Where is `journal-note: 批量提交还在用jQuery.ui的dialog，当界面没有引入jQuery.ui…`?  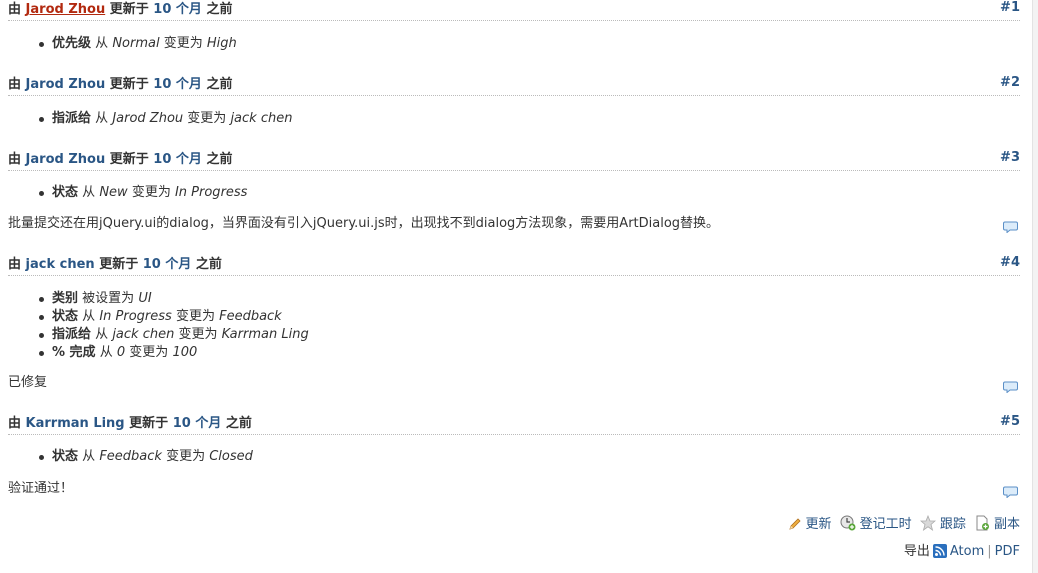
journal-note: 批量提交还在用jQuery.ui的dialog，当界面没有引入jQuery.ui… is located at coordinates (364, 223).